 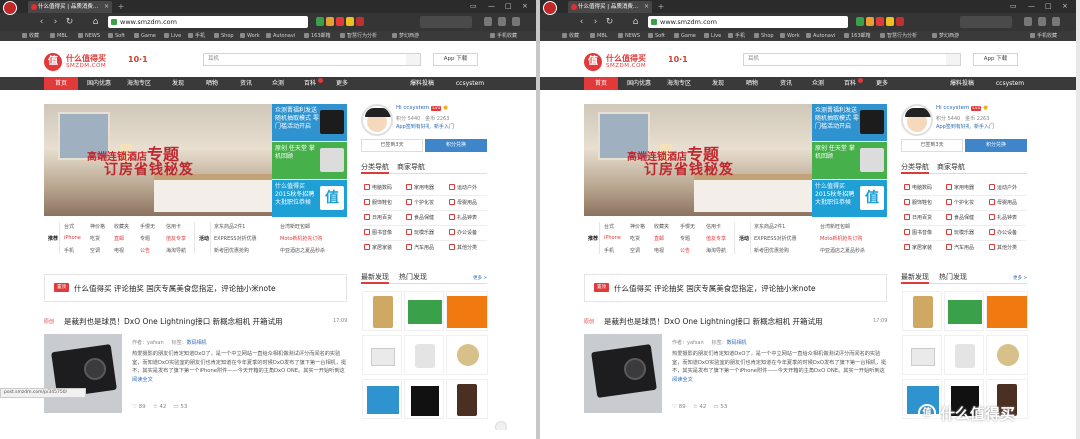 What do you see at coordinates (841, 238) in the screenshot?
I see `activity-link: Moto新机抢先订购` at bounding box center [841, 238].